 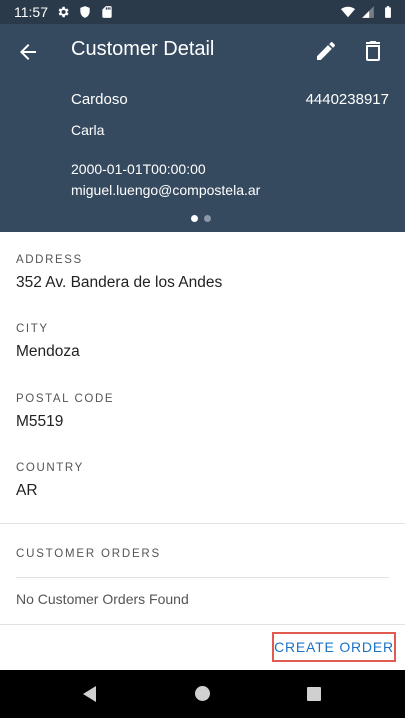 I want to click on sd-card-icon, so click(x=107, y=12).